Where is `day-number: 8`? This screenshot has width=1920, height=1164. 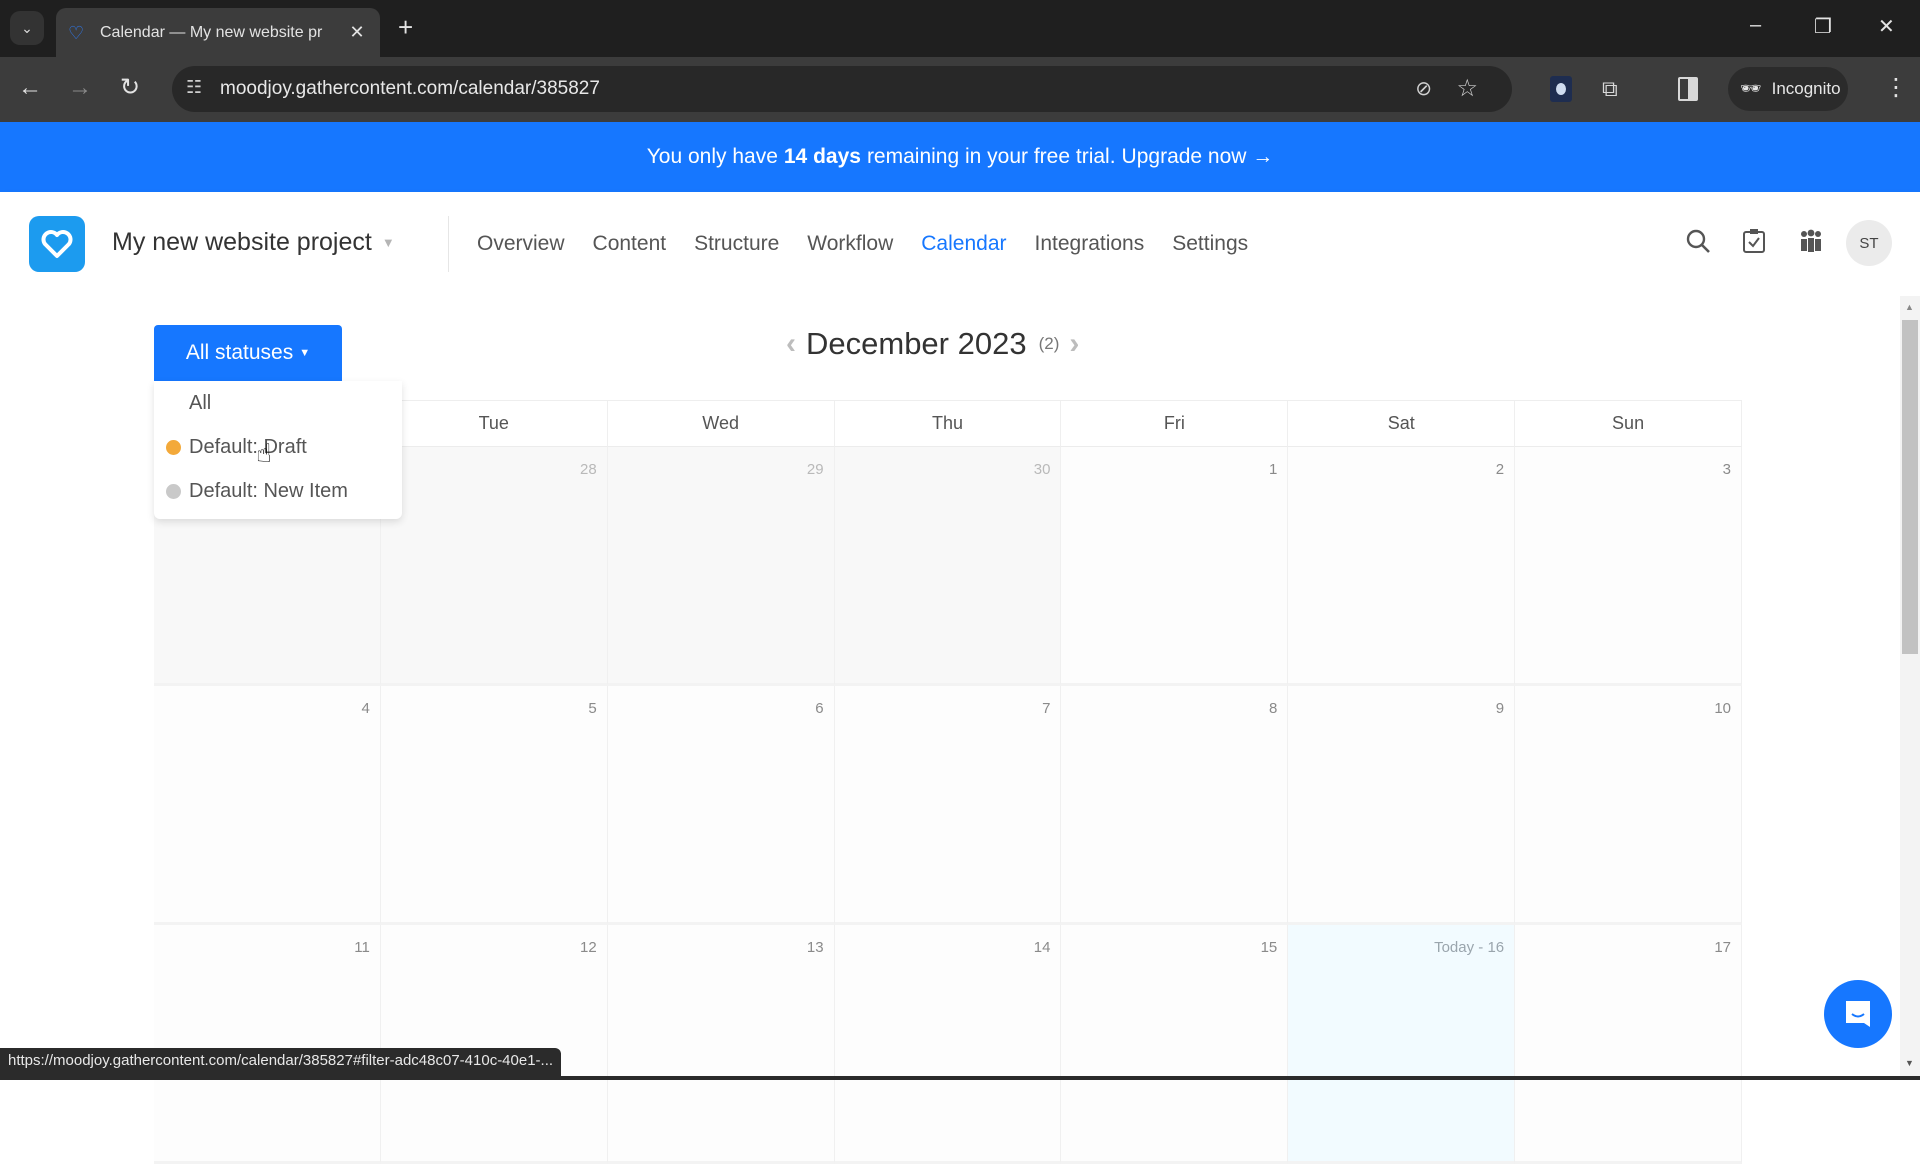
day-number: 8 is located at coordinates (1273, 708).